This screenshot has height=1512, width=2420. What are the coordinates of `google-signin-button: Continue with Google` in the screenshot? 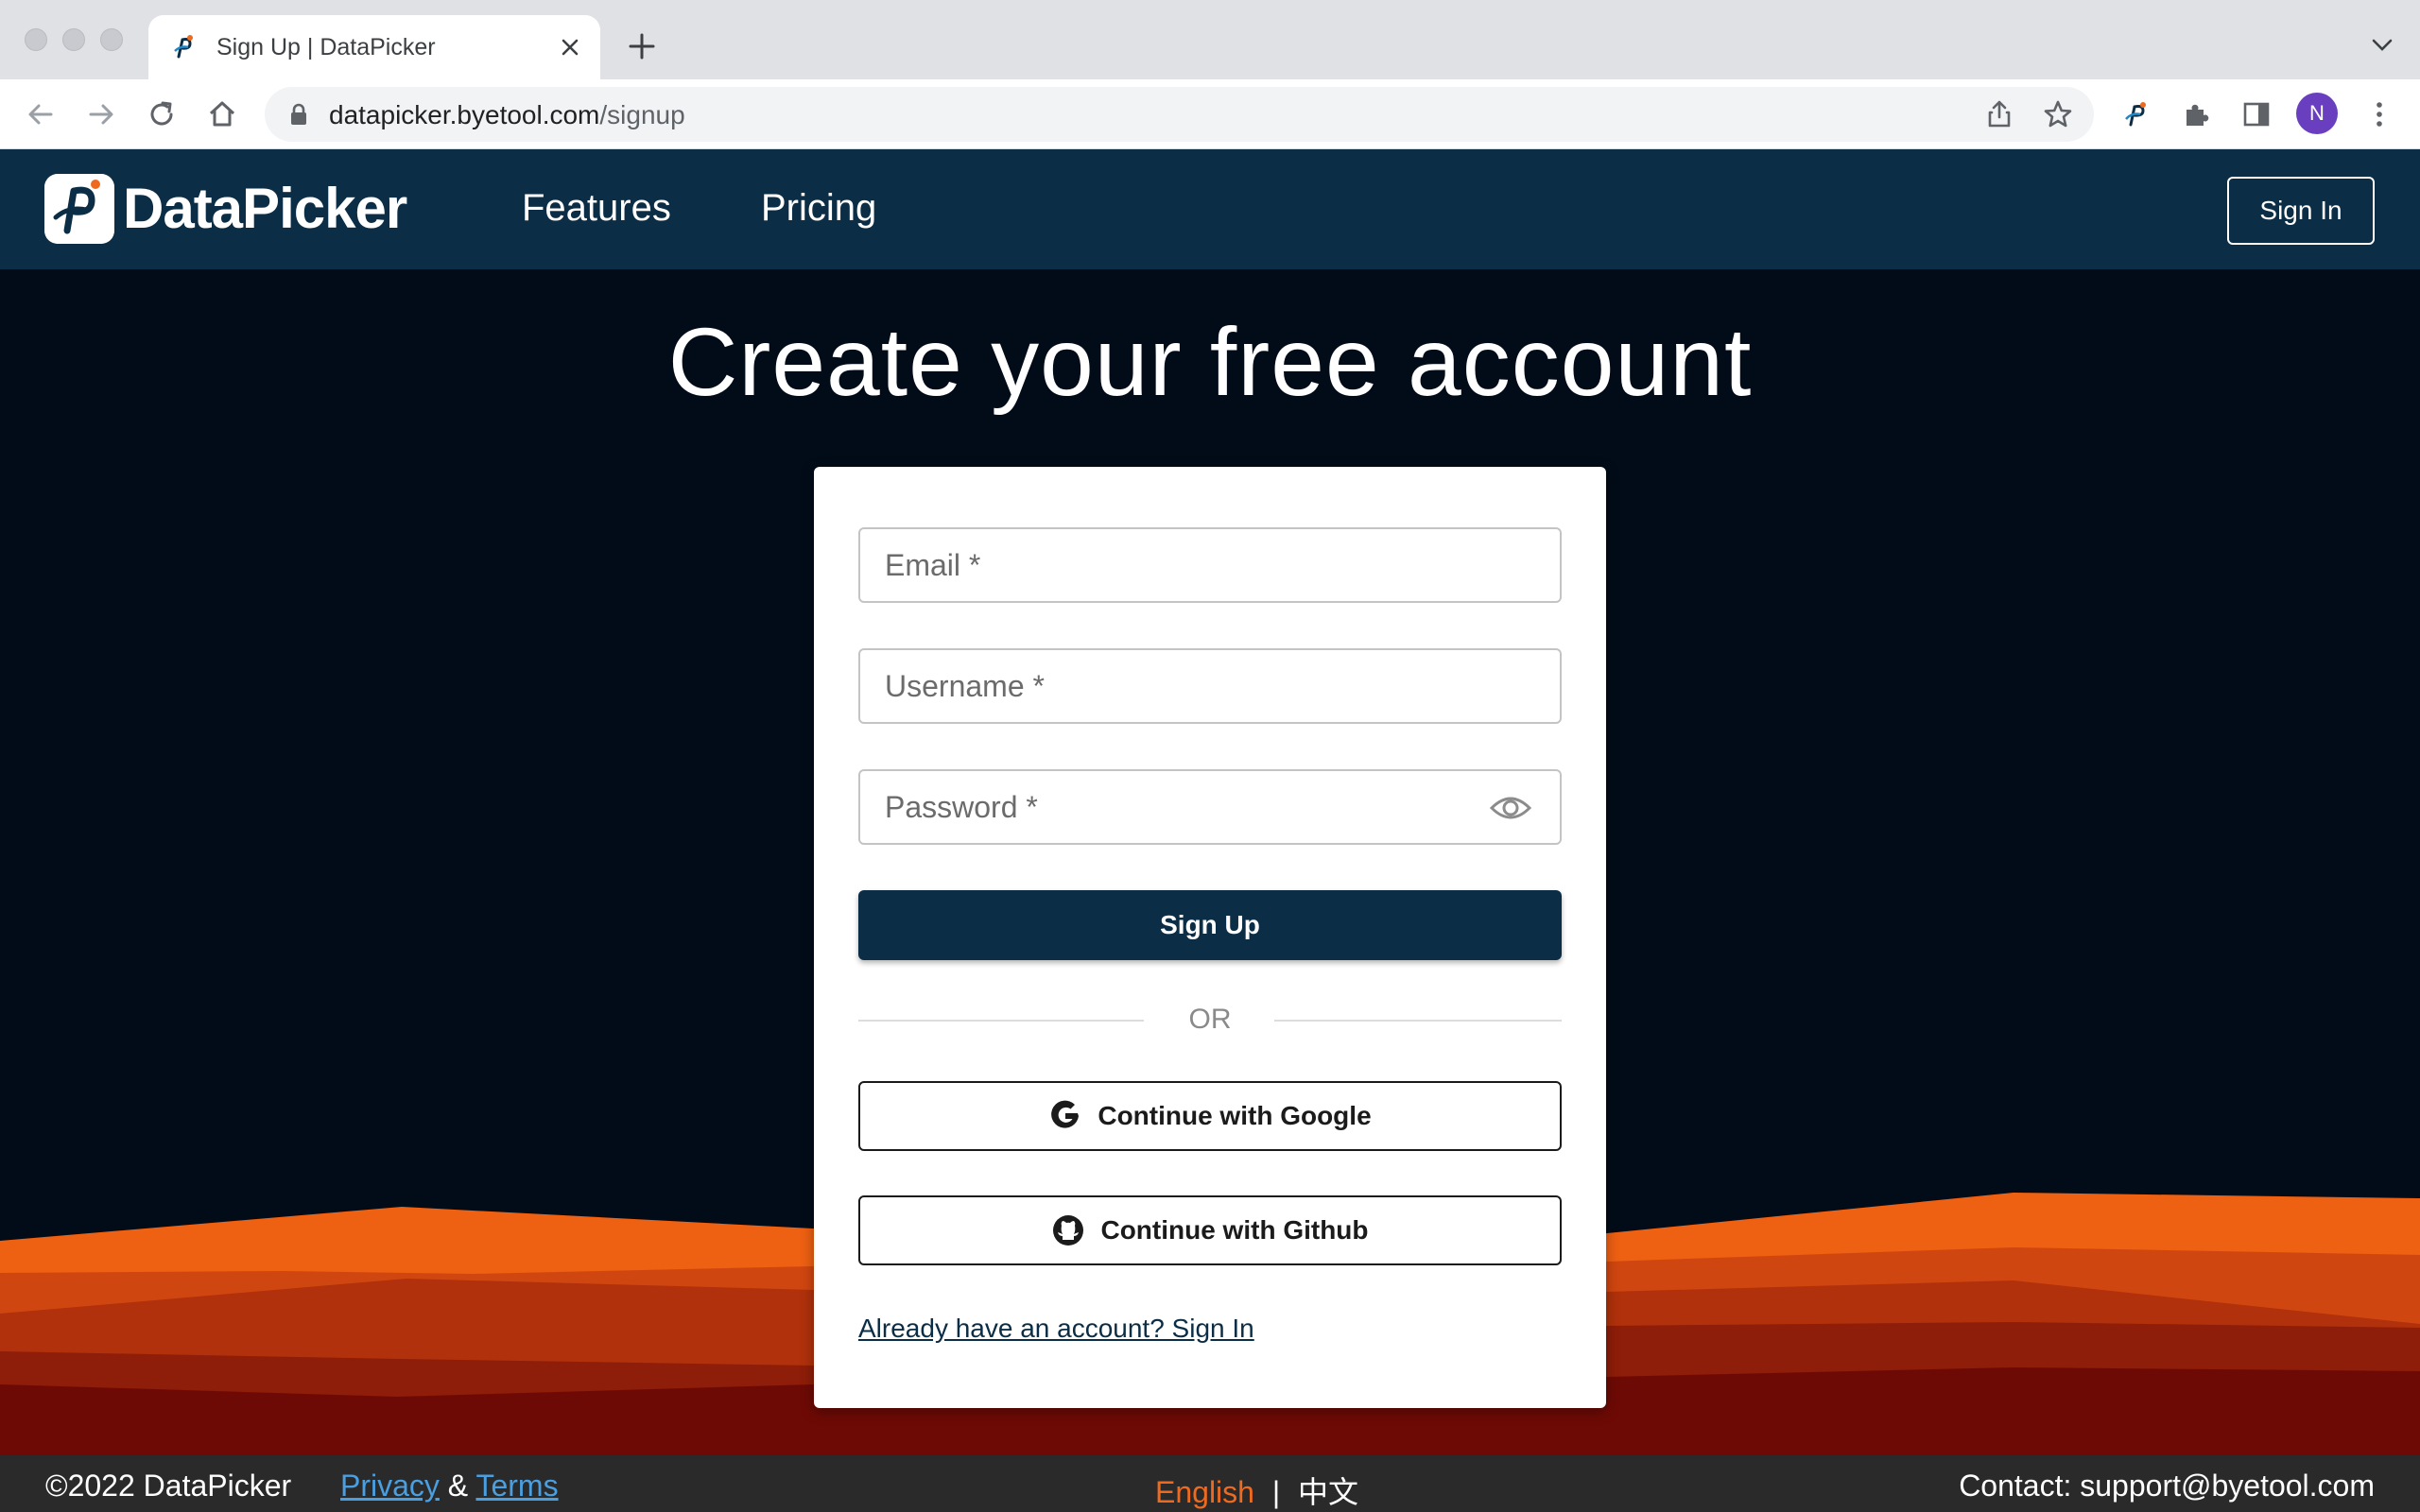 It's located at (1210, 1116).